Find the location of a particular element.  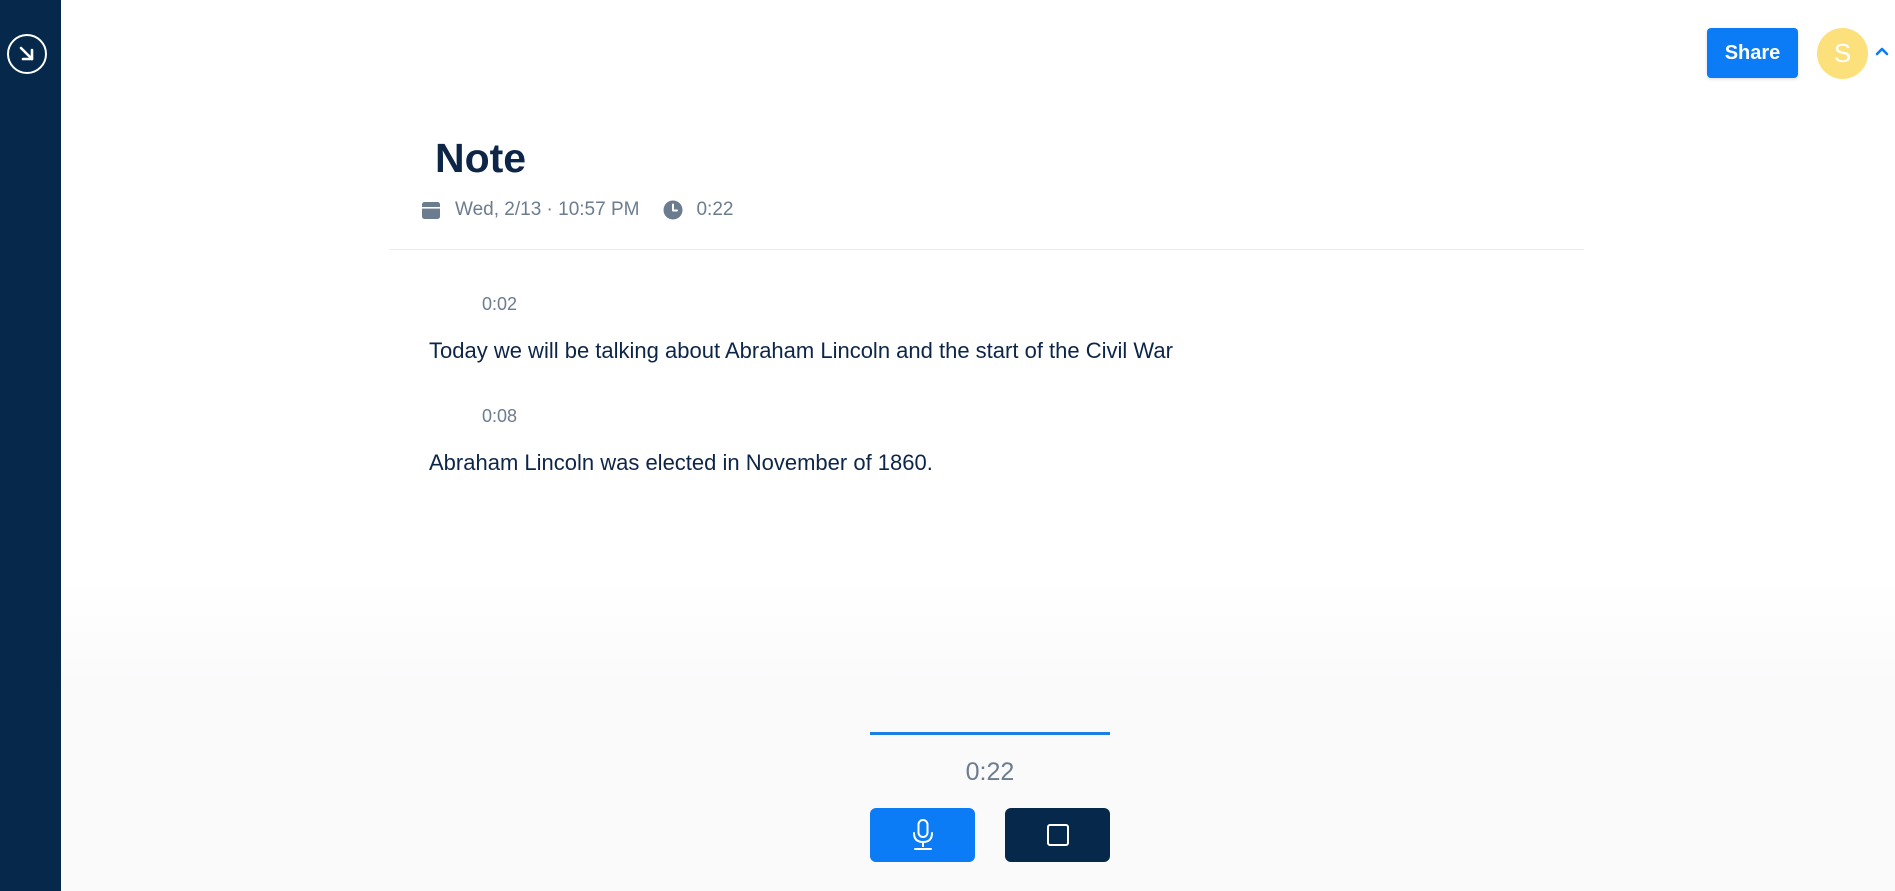

note-meta: Wed, 2/13 · 10:57 PM 0:22 is located at coordinates (577, 210).